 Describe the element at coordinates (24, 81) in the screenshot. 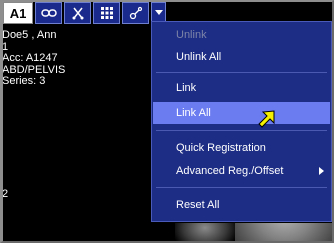

I see `series-number: Series: 3` at that location.